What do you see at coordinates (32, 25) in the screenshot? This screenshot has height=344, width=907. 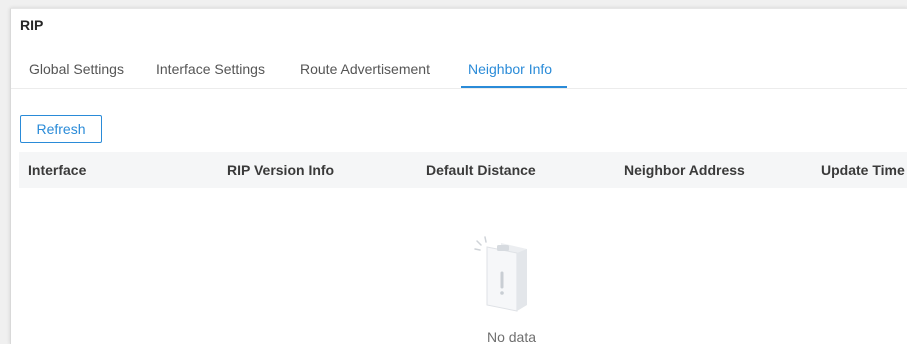 I see `page-title: RIP` at bounding box center [32, 25].